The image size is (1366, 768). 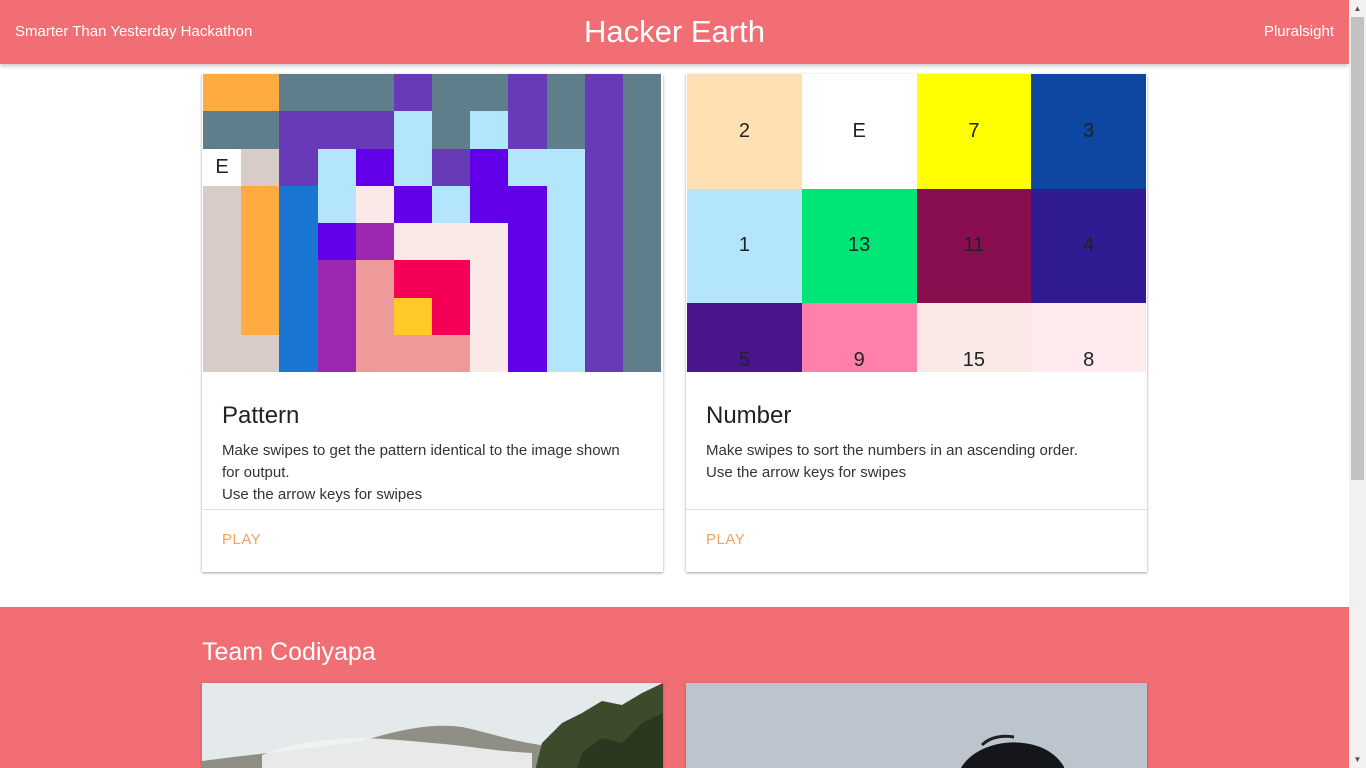 I want to click on number-tile: 13, so click(x=859, y=246).